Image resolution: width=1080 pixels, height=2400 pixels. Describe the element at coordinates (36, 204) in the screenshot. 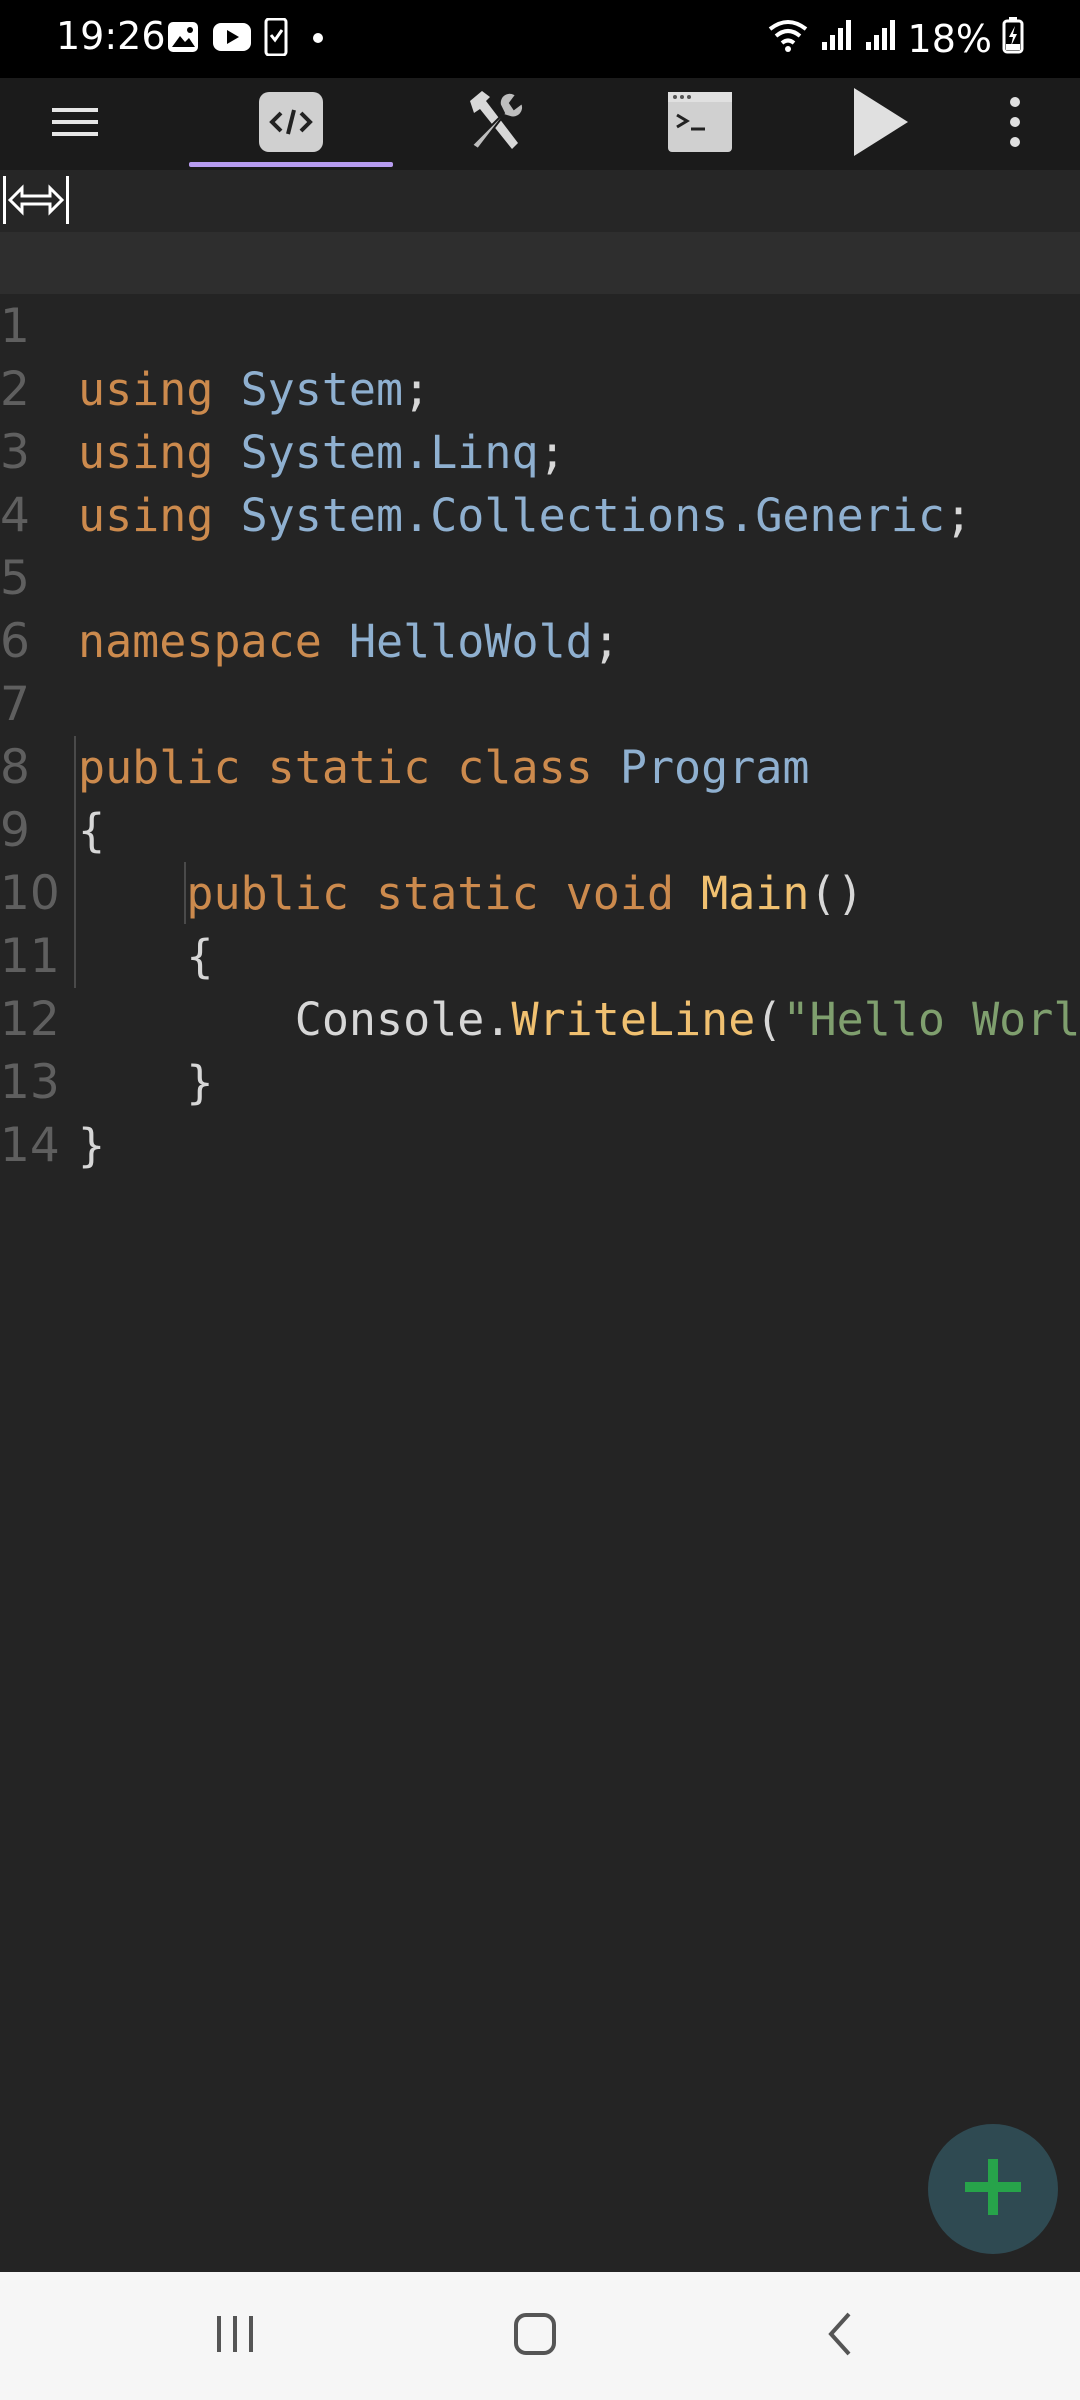

I see `word-wrap-toggle-icon` at that location.